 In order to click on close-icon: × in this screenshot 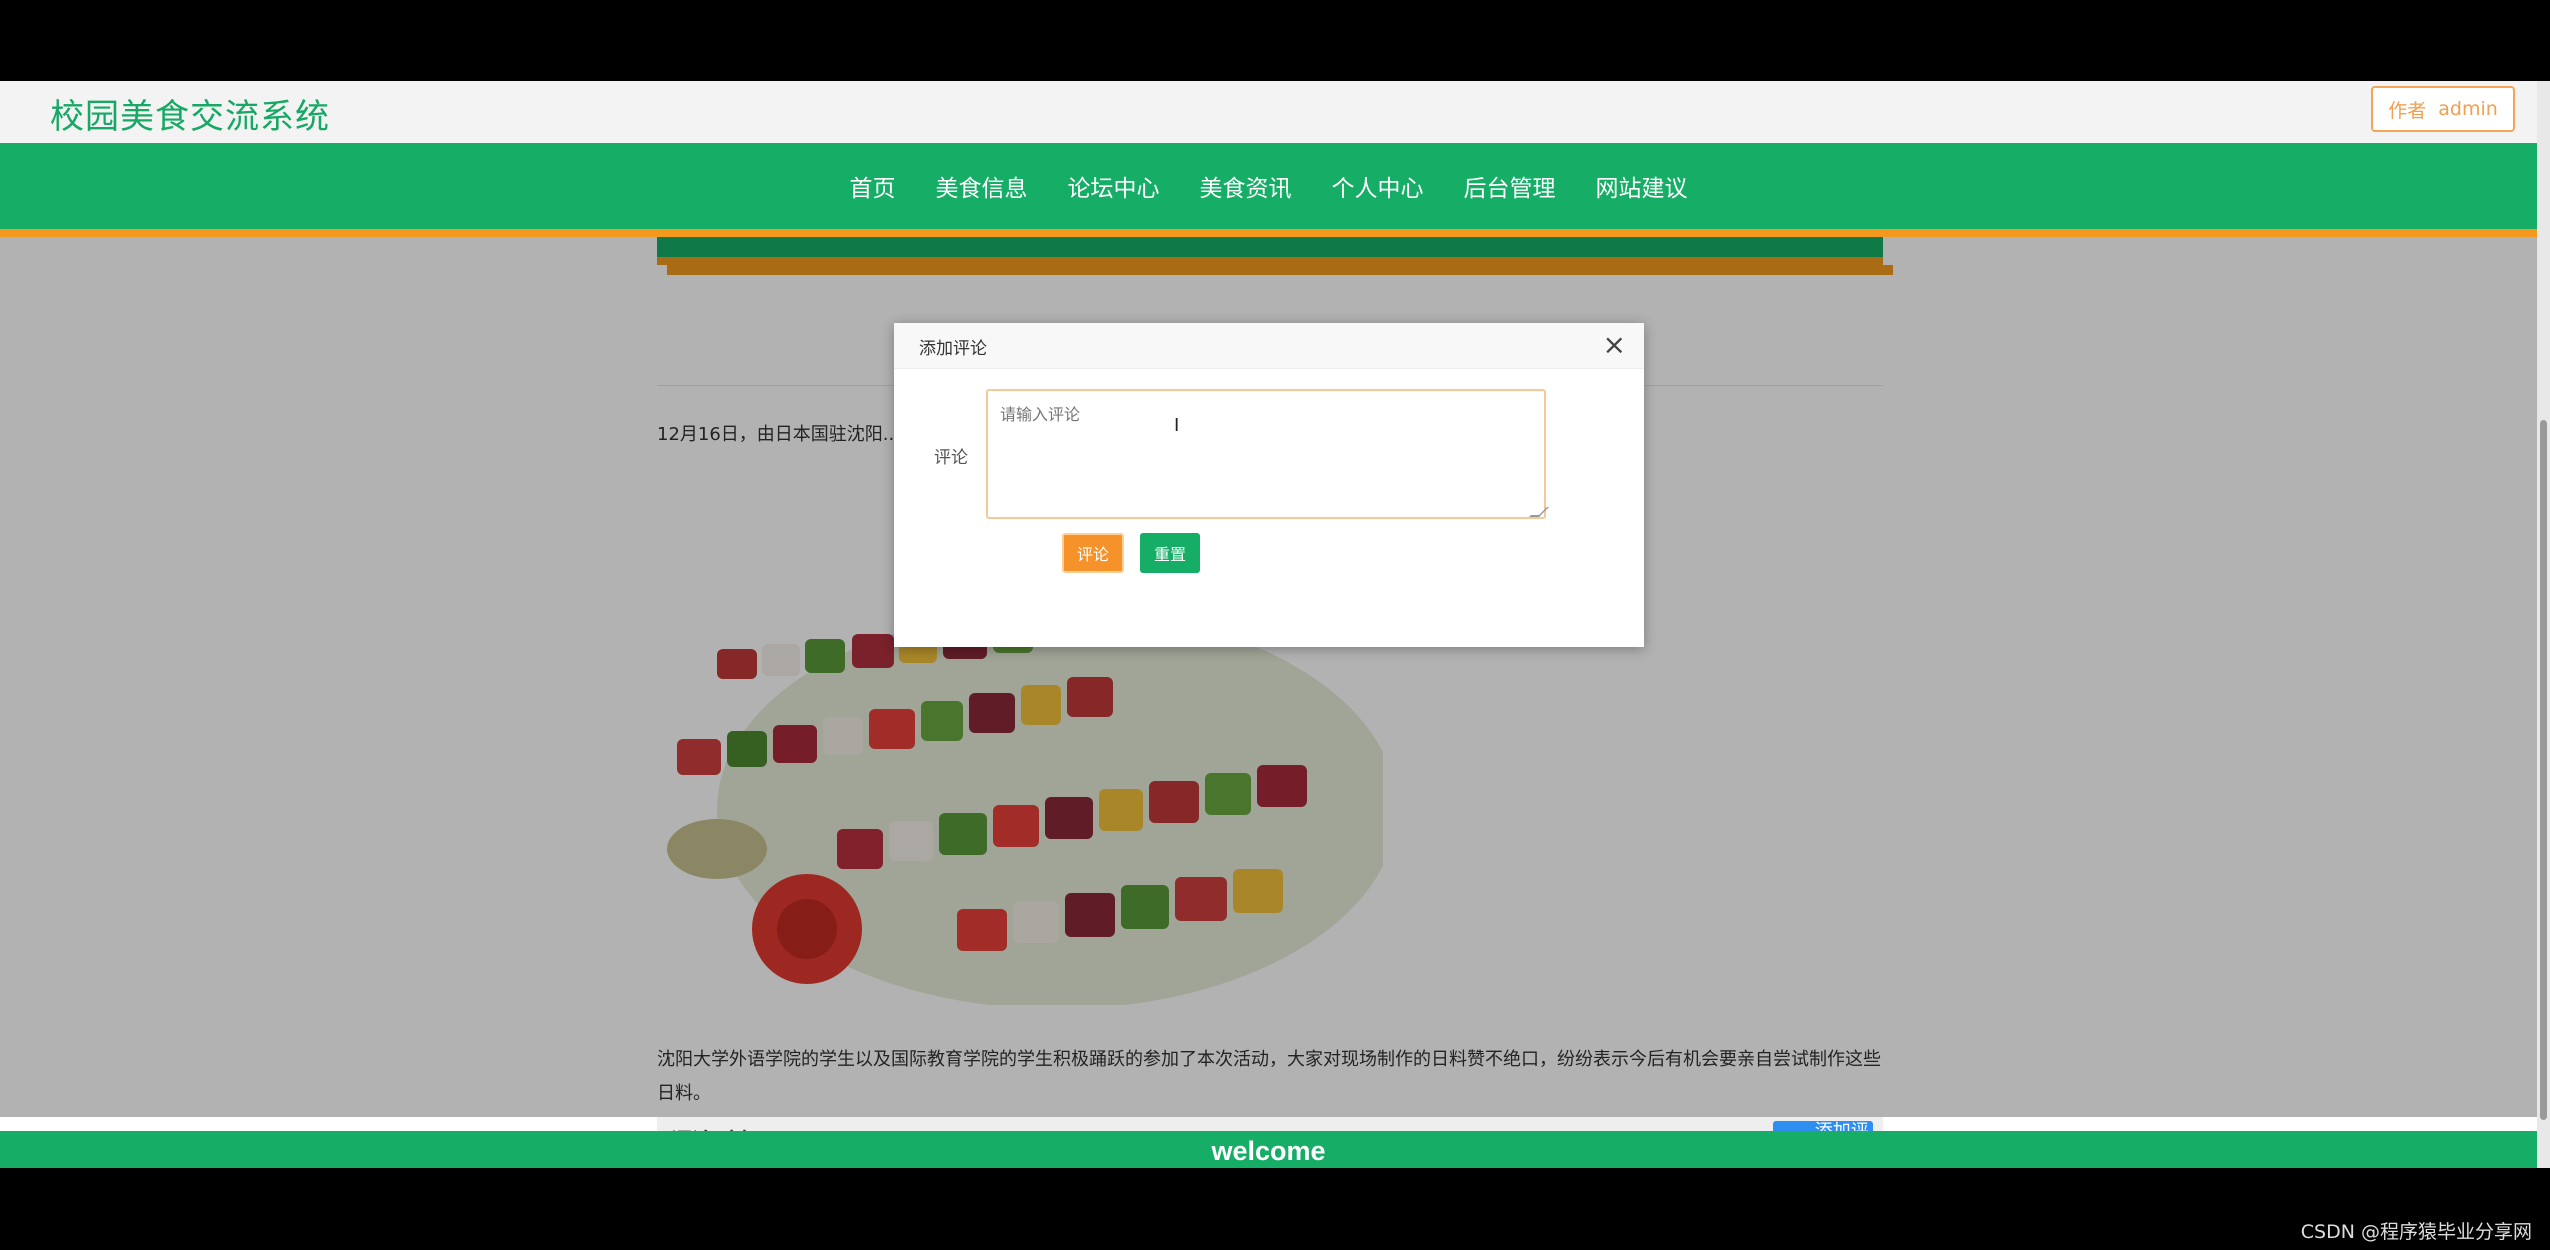, I will do `click(1614, 345)`.